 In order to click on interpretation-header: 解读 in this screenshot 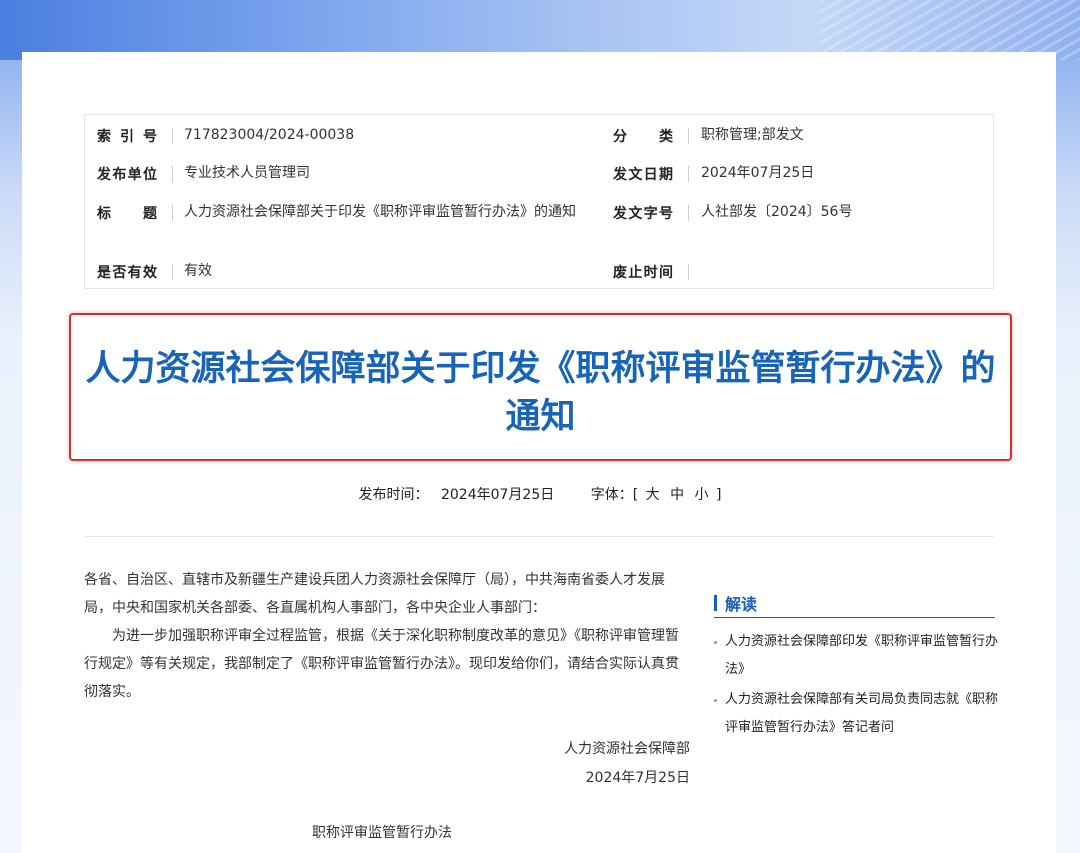, I will do `click(854, 604)`.